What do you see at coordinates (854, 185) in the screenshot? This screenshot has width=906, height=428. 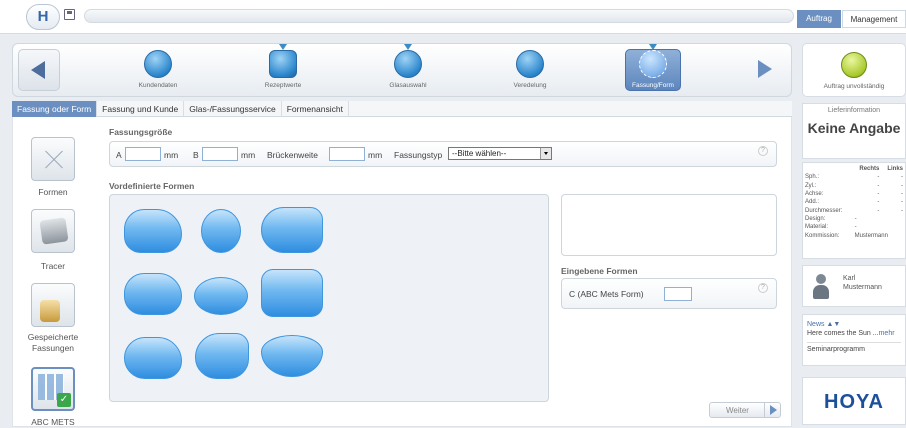 I see `table-row: Zyl.: - -` at bounding box center [854, 185].